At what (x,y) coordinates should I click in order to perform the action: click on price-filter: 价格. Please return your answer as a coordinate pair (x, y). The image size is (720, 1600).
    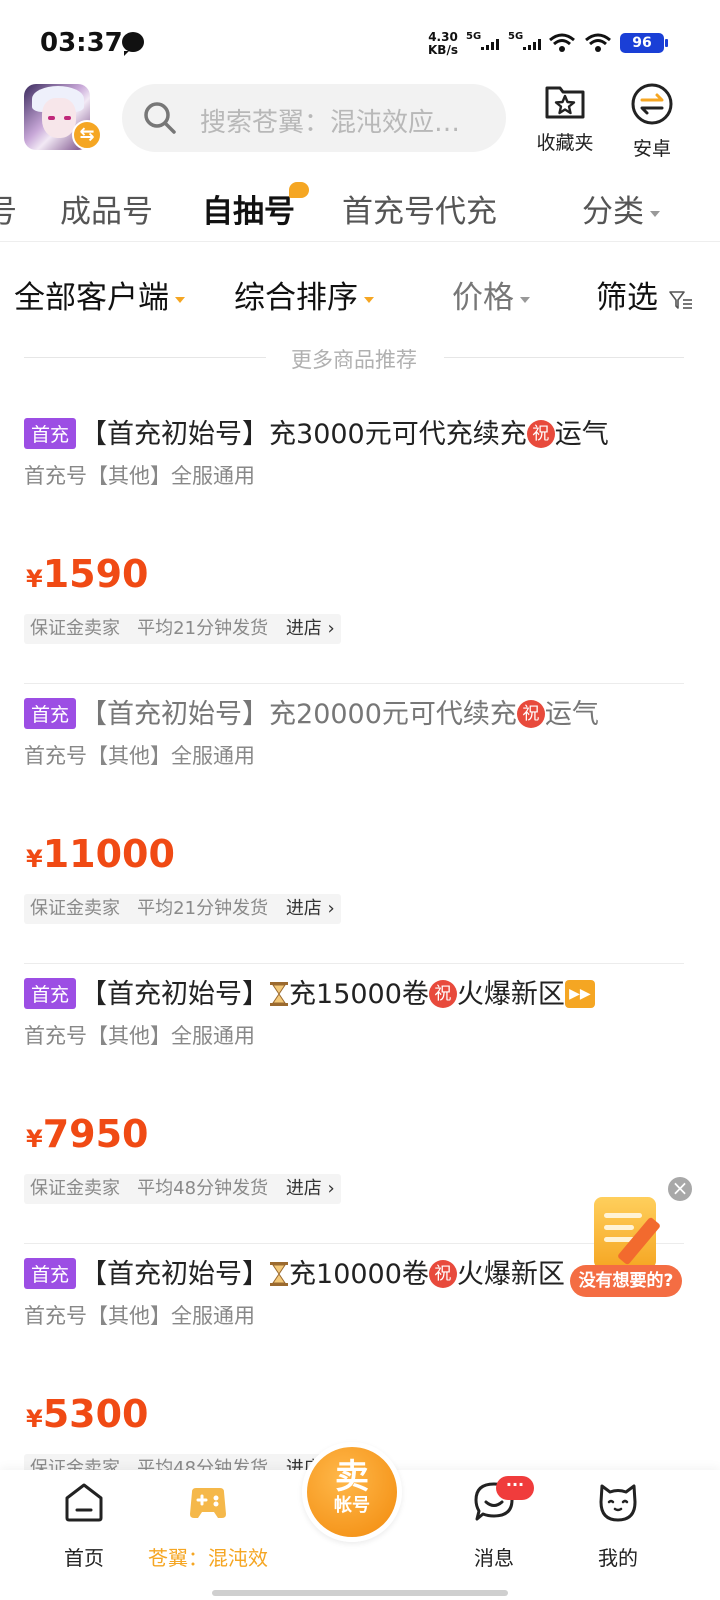
    Looking at the image, I should click on (491, 294).